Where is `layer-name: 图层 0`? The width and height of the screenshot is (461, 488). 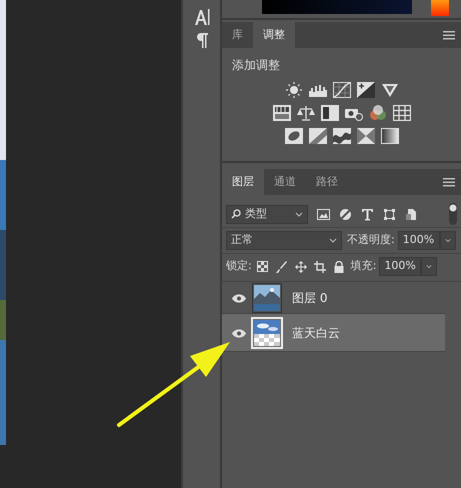 layer-name: 图层 0 is located at coordinates (310, 298).